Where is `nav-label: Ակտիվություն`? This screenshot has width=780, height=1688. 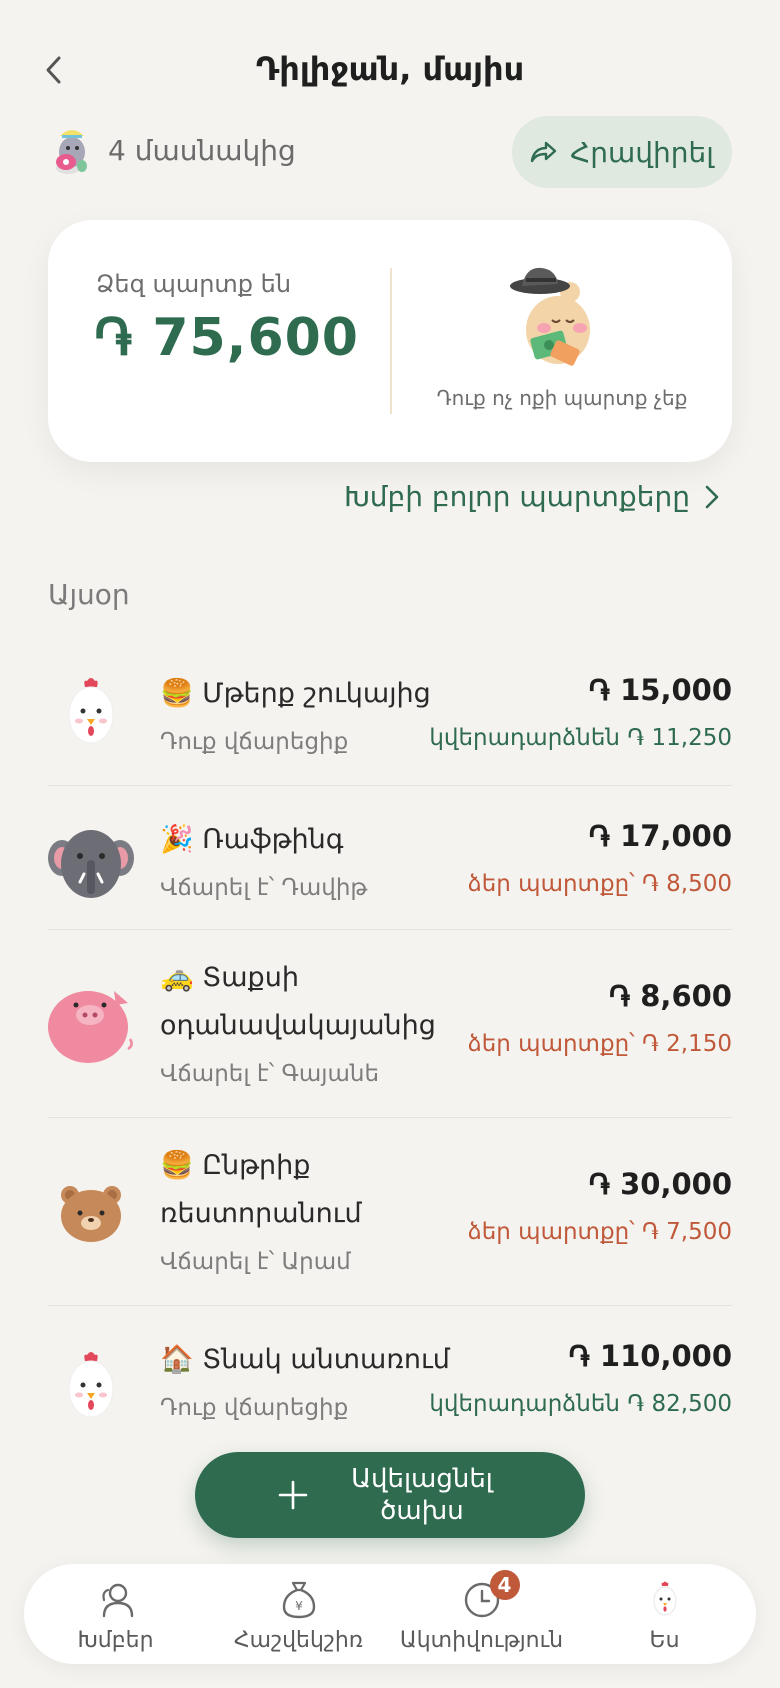 nav-label: Ակտիվություն is located at coordinates (481, 1640).